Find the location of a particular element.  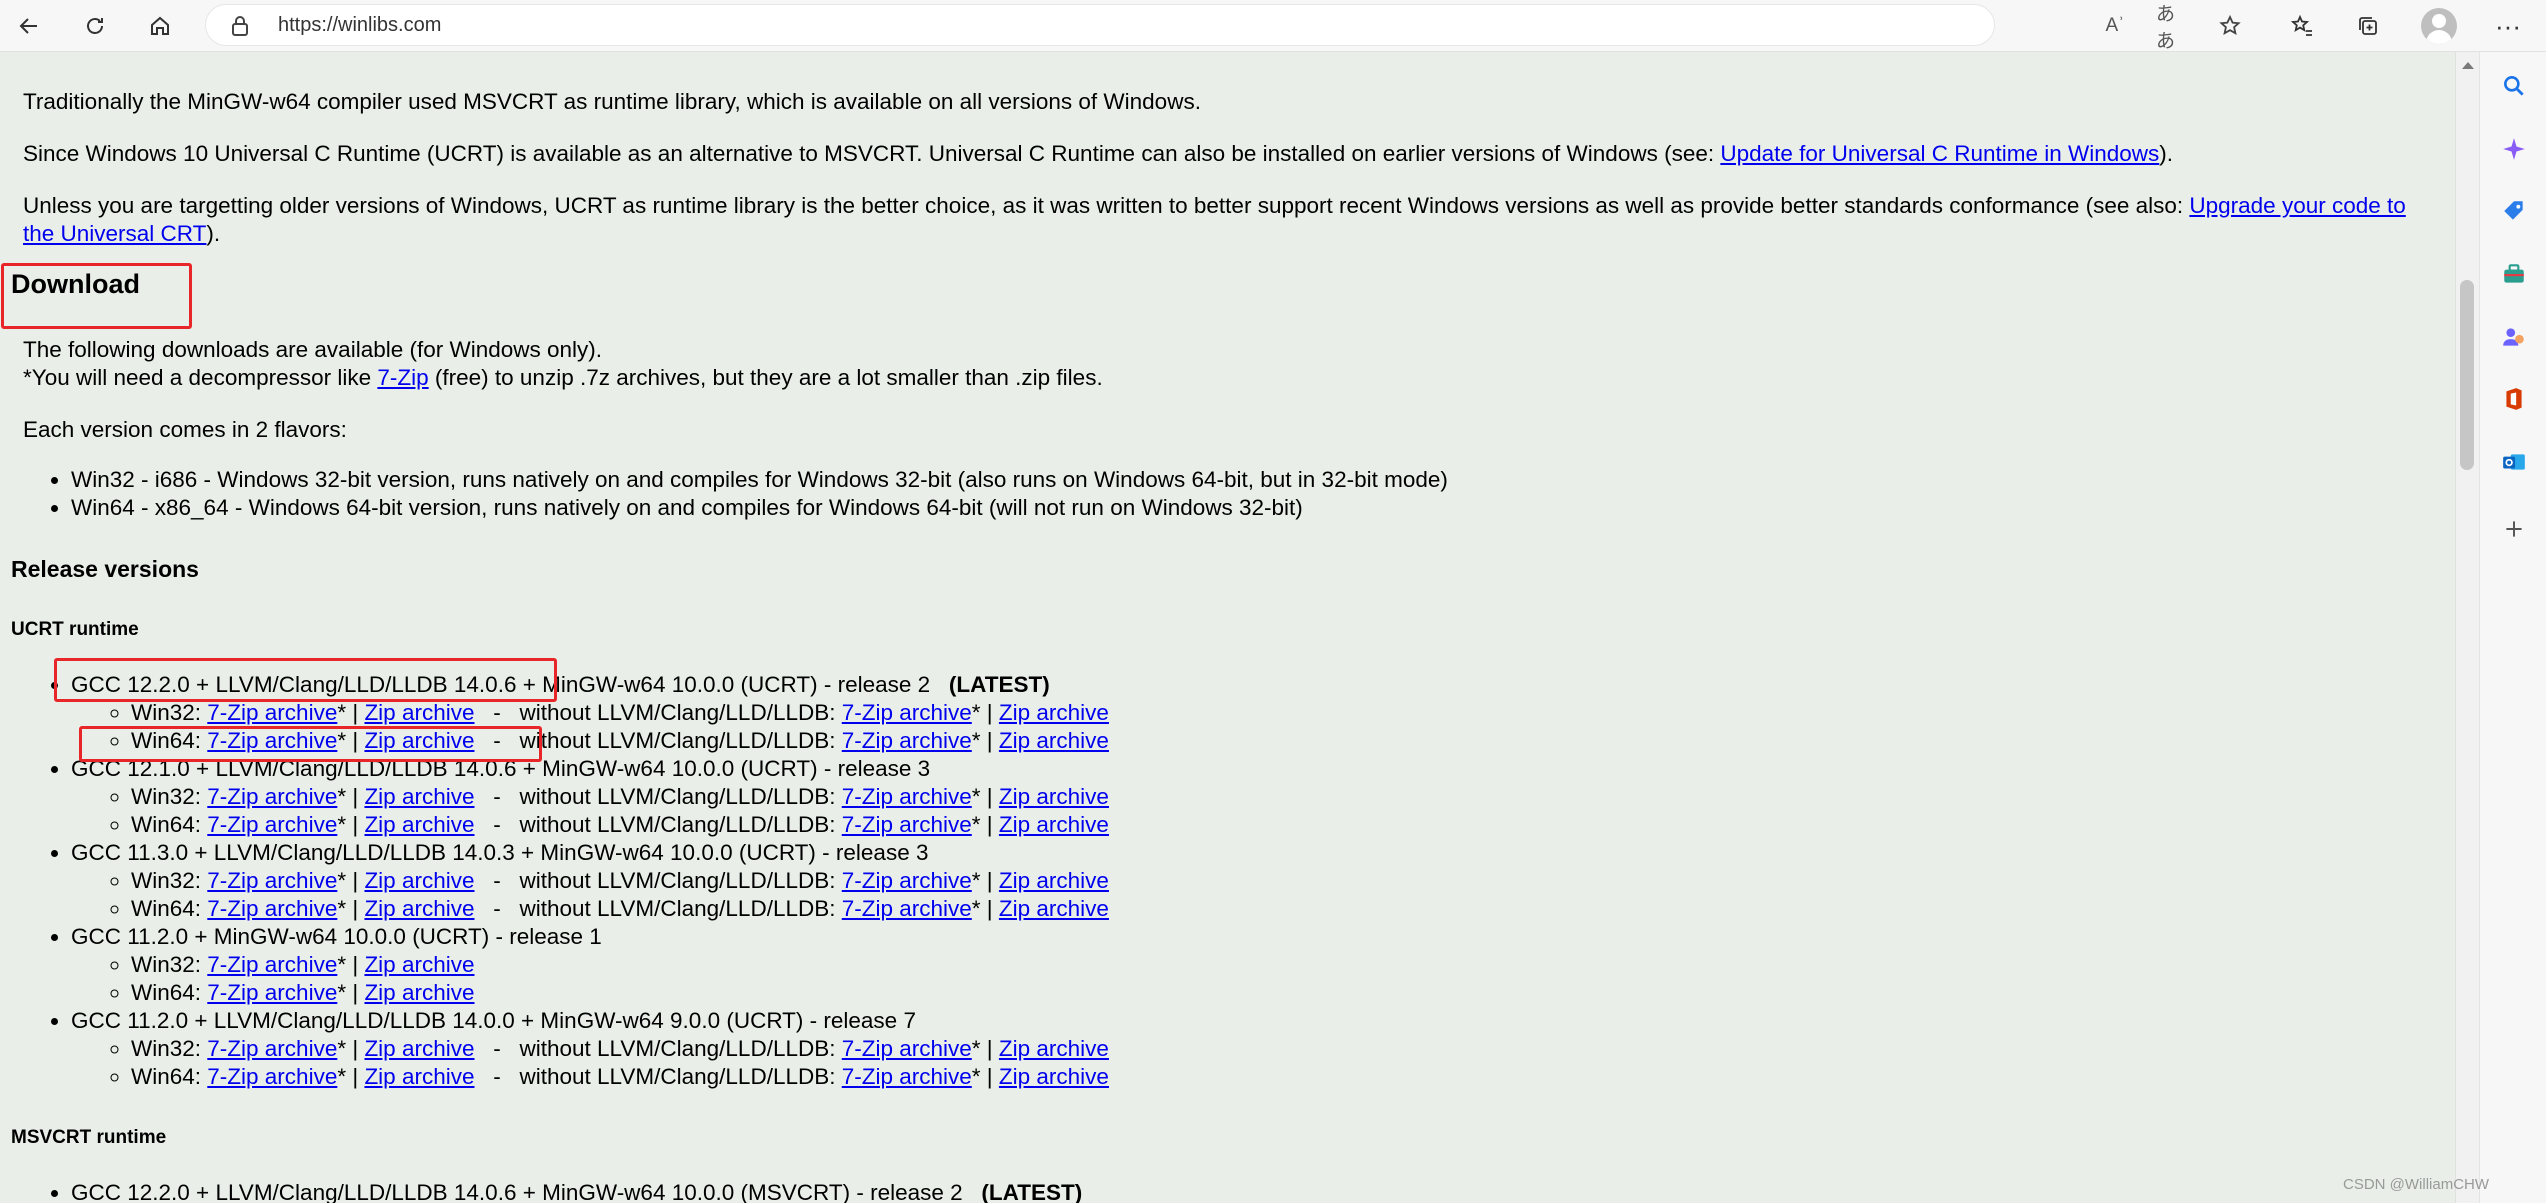

favorites-icon is located at coordinates (2302, 26).